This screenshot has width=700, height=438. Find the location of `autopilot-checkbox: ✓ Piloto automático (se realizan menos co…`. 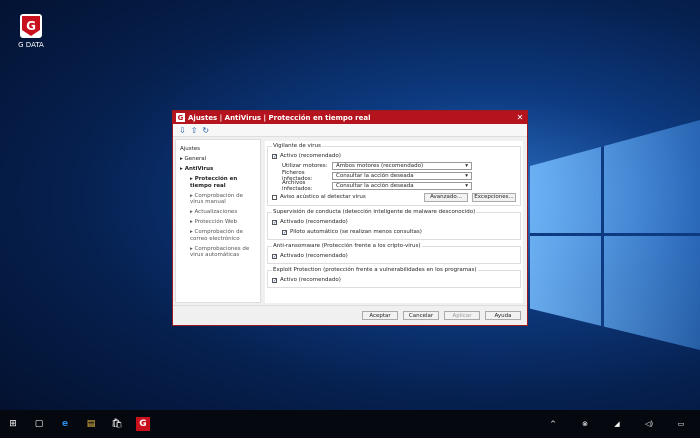

autopilot-checkbox: ✓ Piloto automático (se realizan menos co… is located at coordinates (394, 232).